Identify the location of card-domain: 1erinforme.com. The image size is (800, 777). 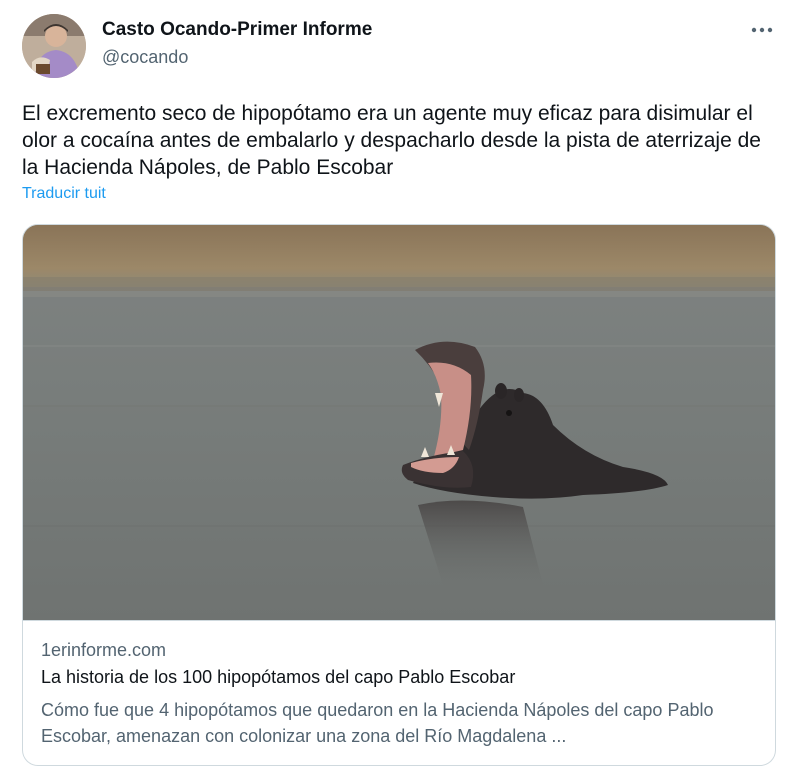
(104, 650).